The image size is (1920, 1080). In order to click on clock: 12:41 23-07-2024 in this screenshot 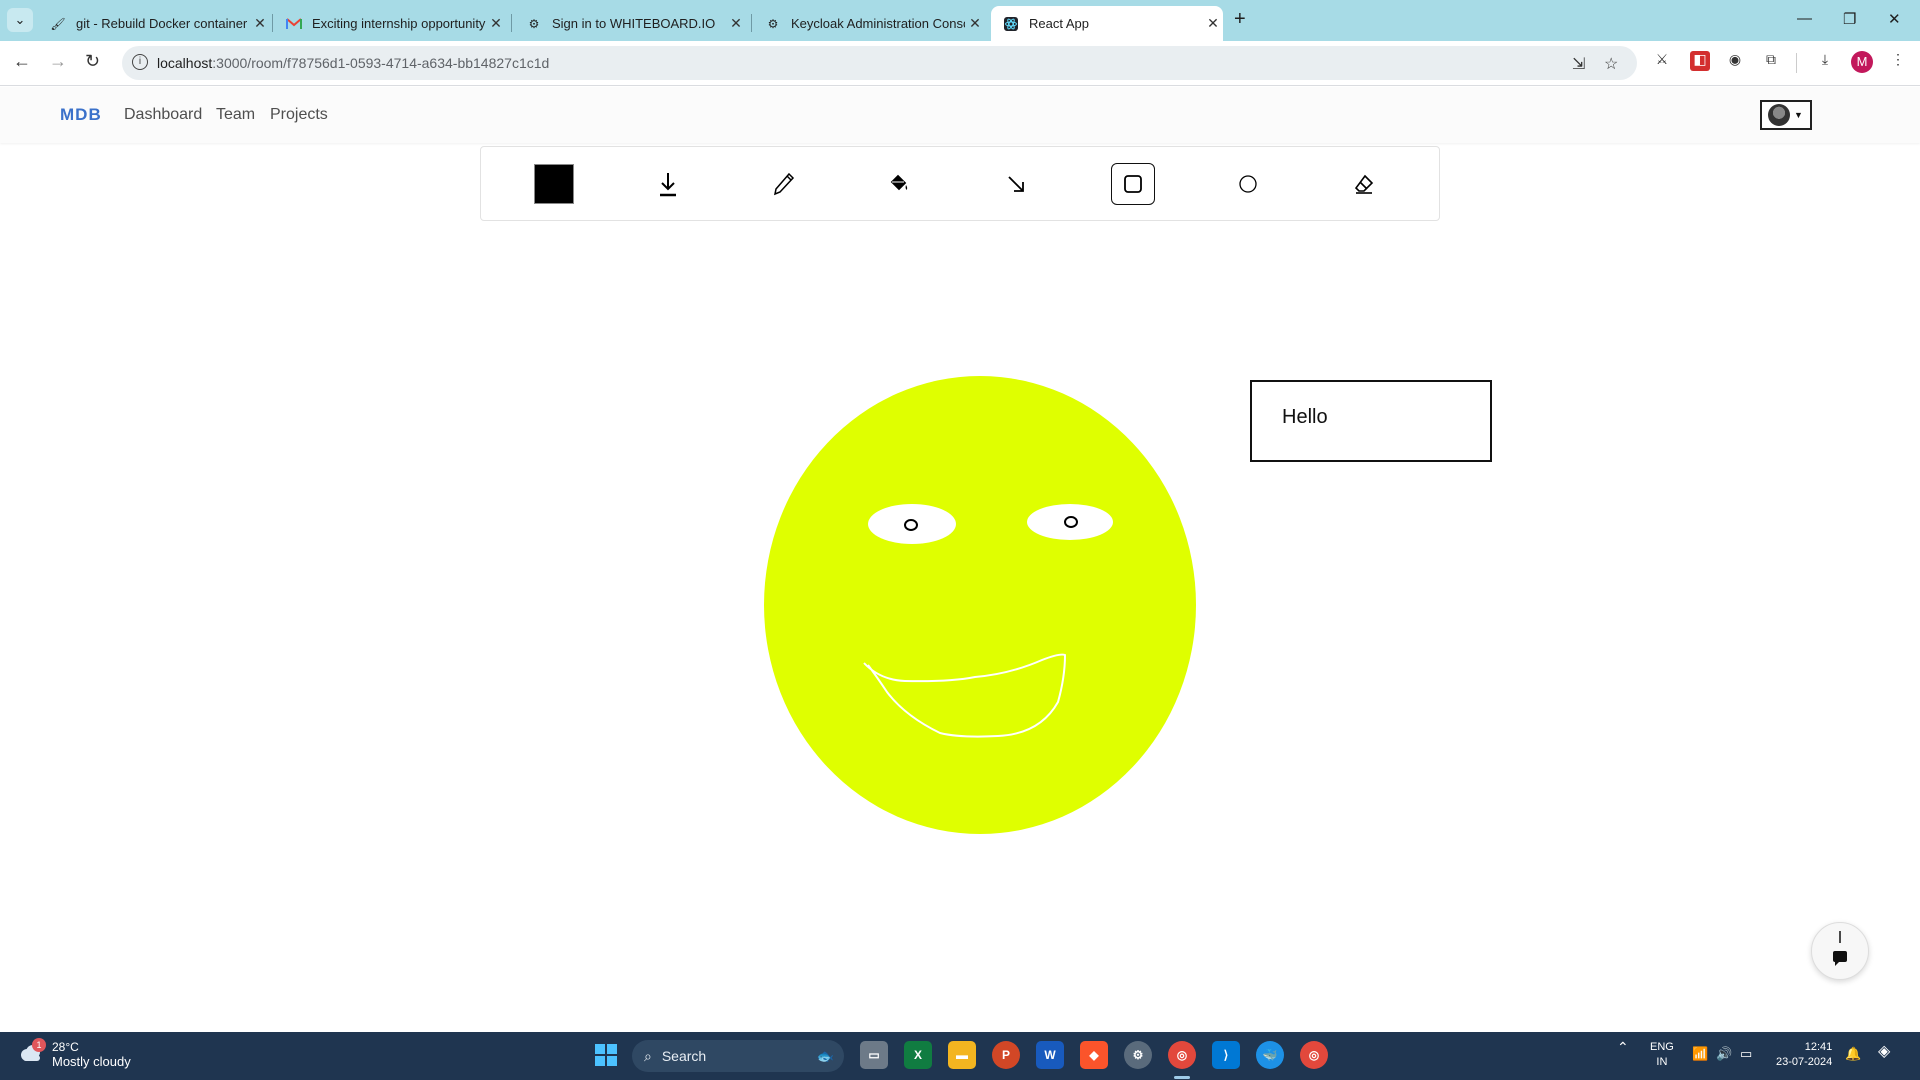, I will do `click(1804, 1055)`.